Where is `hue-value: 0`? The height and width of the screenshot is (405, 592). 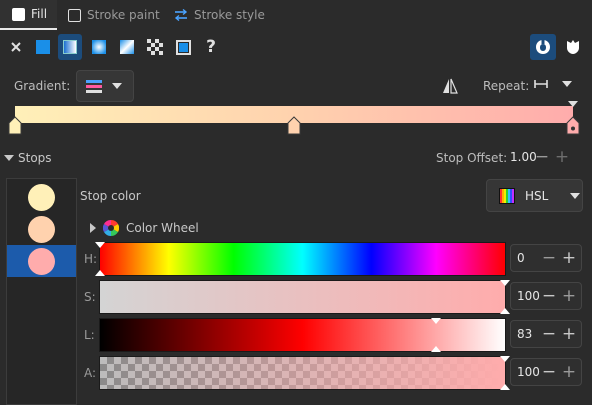
hue-value: 0 is located at coordinates (525, 258).